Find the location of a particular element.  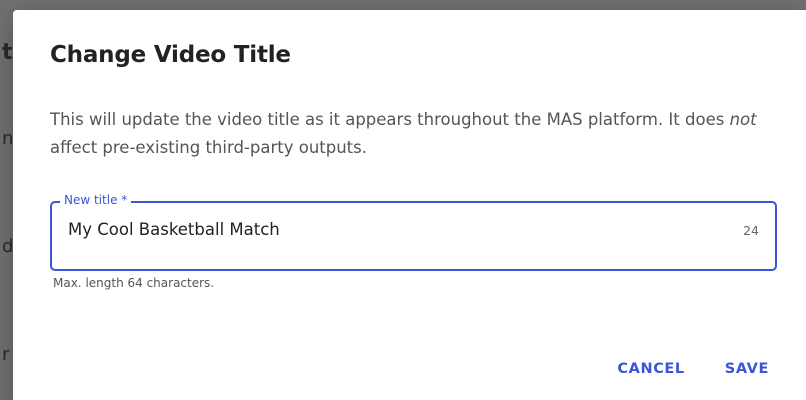

helper-text: Max. length 64 characters. is located at coordinates (134, 283).